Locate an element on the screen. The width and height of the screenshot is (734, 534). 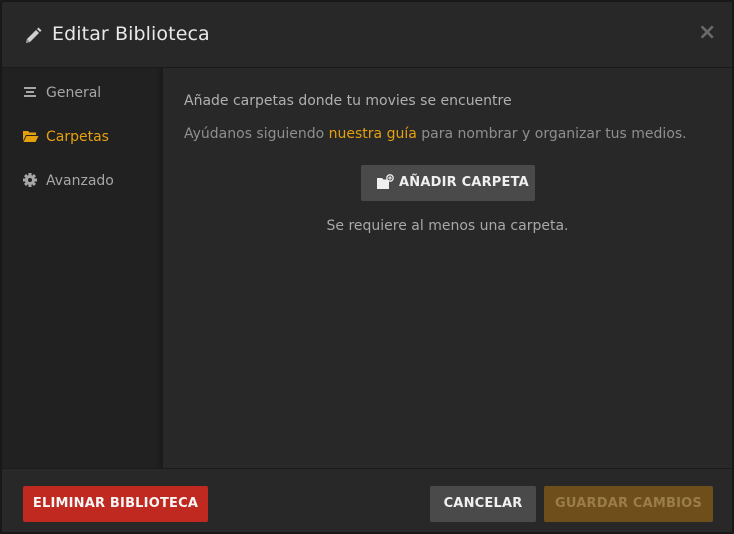
add-folder-label: AÑADIR CARPETA is located at coordinates (464, 182).